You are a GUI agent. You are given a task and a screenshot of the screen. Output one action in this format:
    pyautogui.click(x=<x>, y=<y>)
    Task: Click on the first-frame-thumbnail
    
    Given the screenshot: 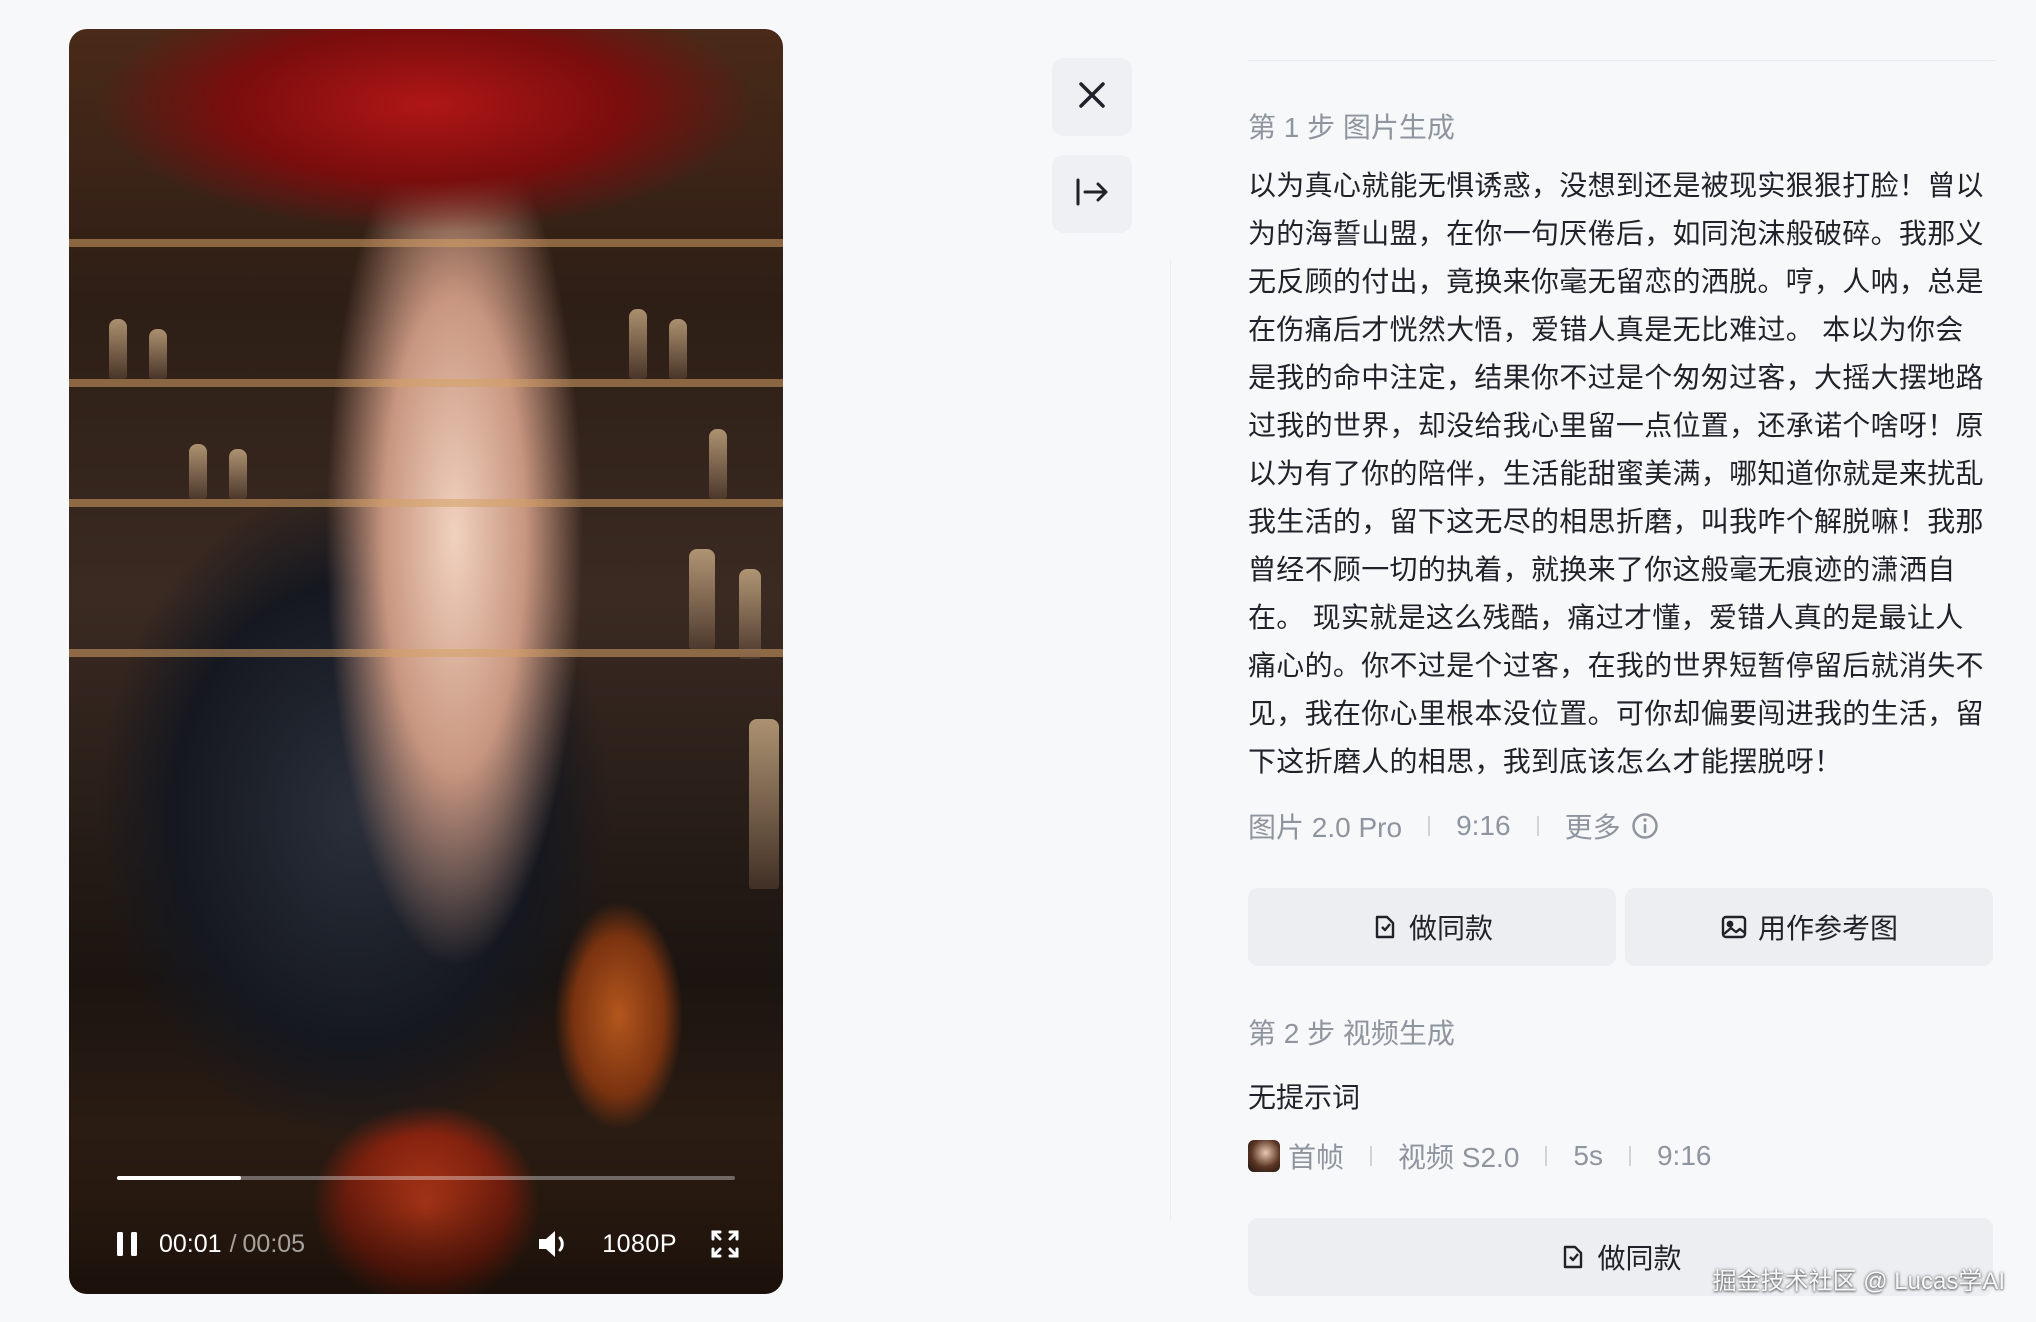 What is the action you would take?
    pyautogui.click(x=1264, y=1156)
    